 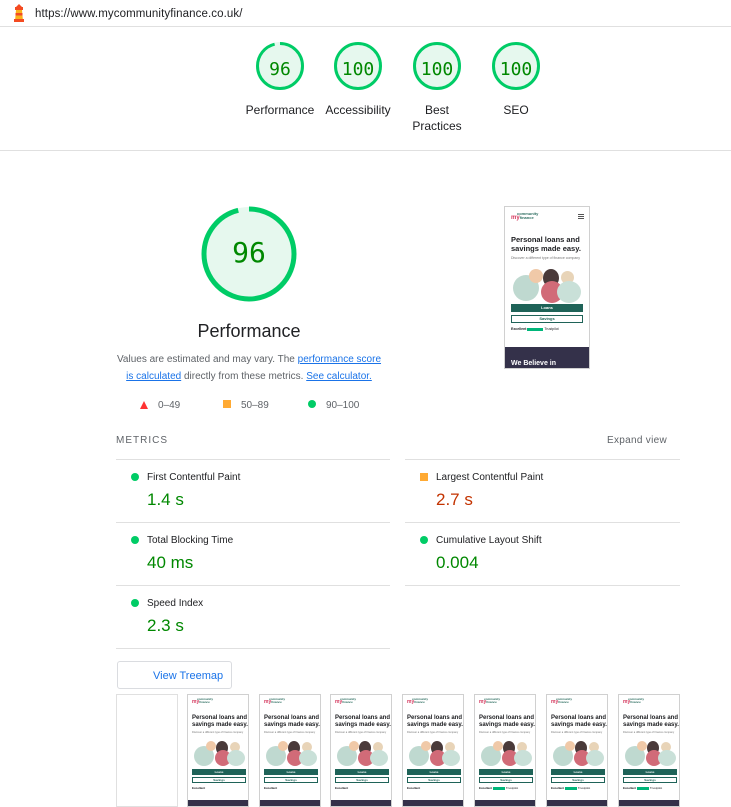 I want to click on lighthouse-icon, so click(x=19, y=13).